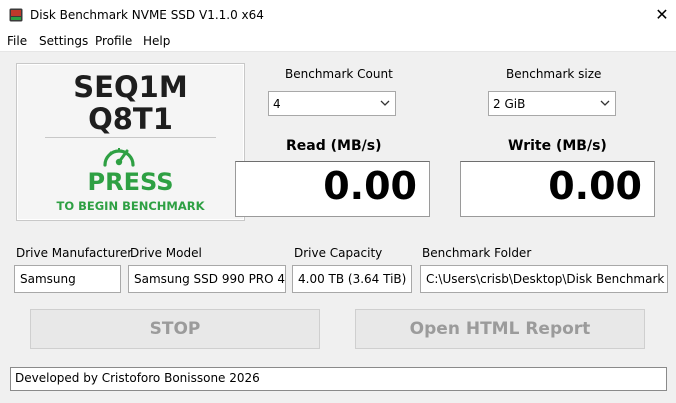  What do you see at coordinates (339, 74) in the screenshot?
I see `benchmark-count-label: Benchmark Count` at bounding box center [339, 74].